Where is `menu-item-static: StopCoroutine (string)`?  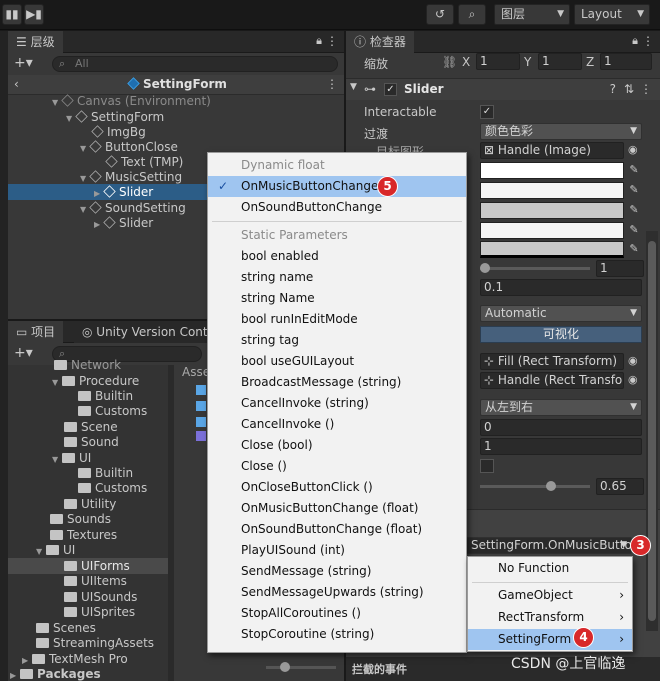 menu-item-static: StopCoroutine (string) is located at coordinates (337, 634).